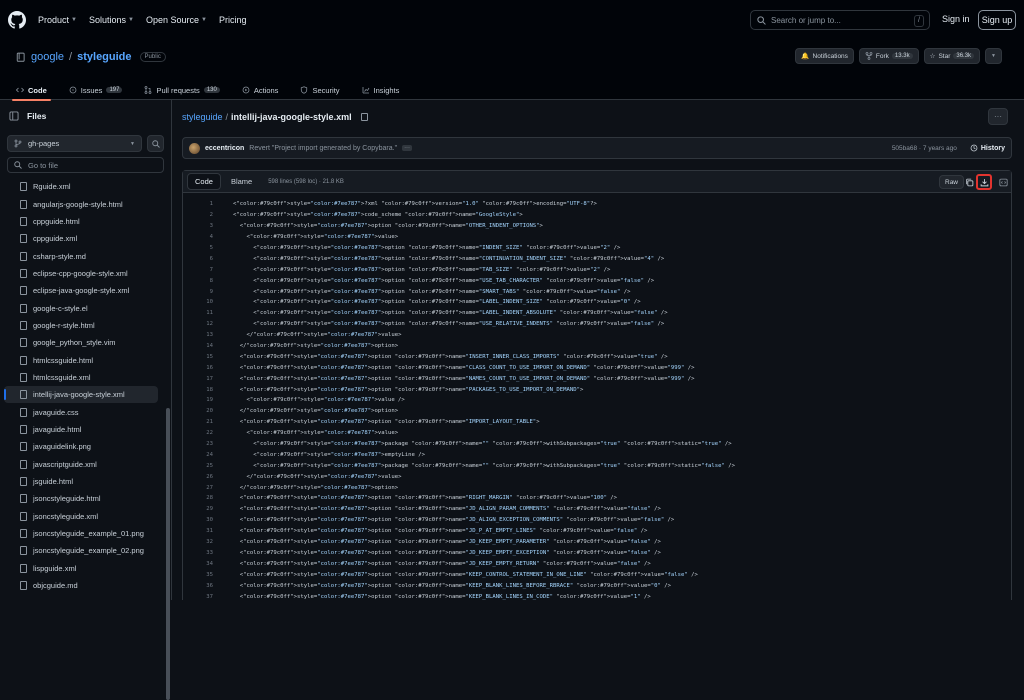  I want to click on file-tree-item: javascriptguide.xml, so click(83, 464).